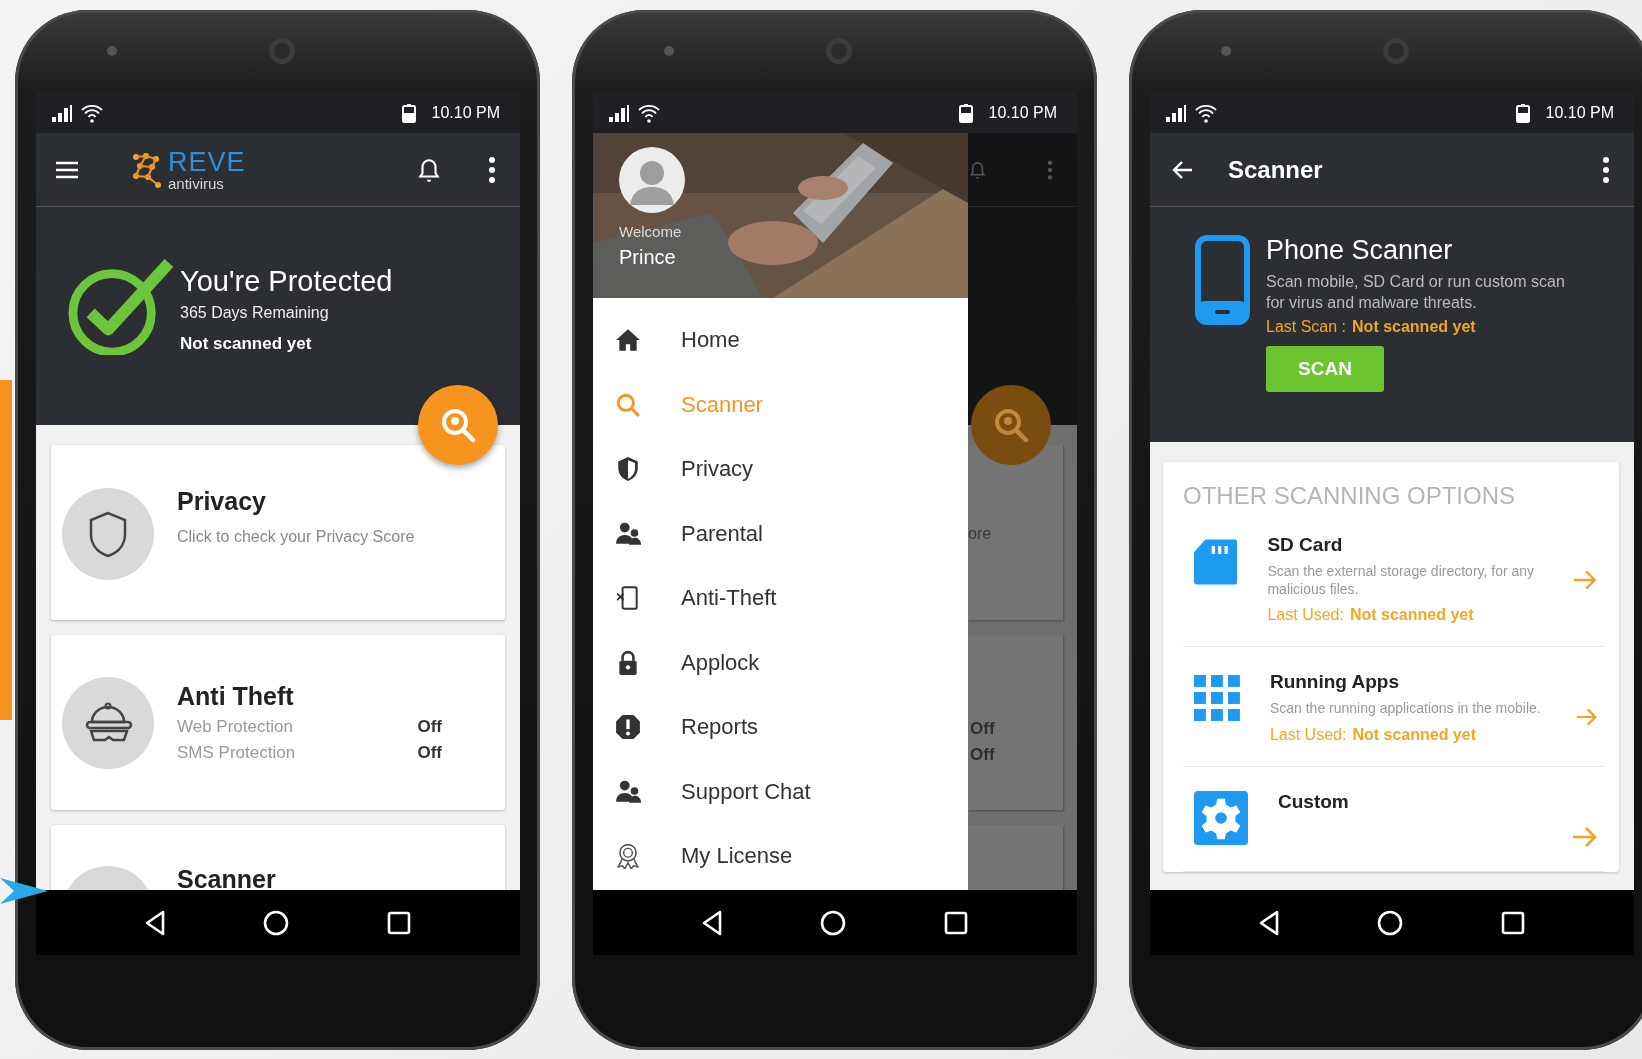  What do you see at coordinates (296, 537) in the screenshot?
I see `card-subtitle: Click to check your Privacy Score` at bounding box center [296, 537].